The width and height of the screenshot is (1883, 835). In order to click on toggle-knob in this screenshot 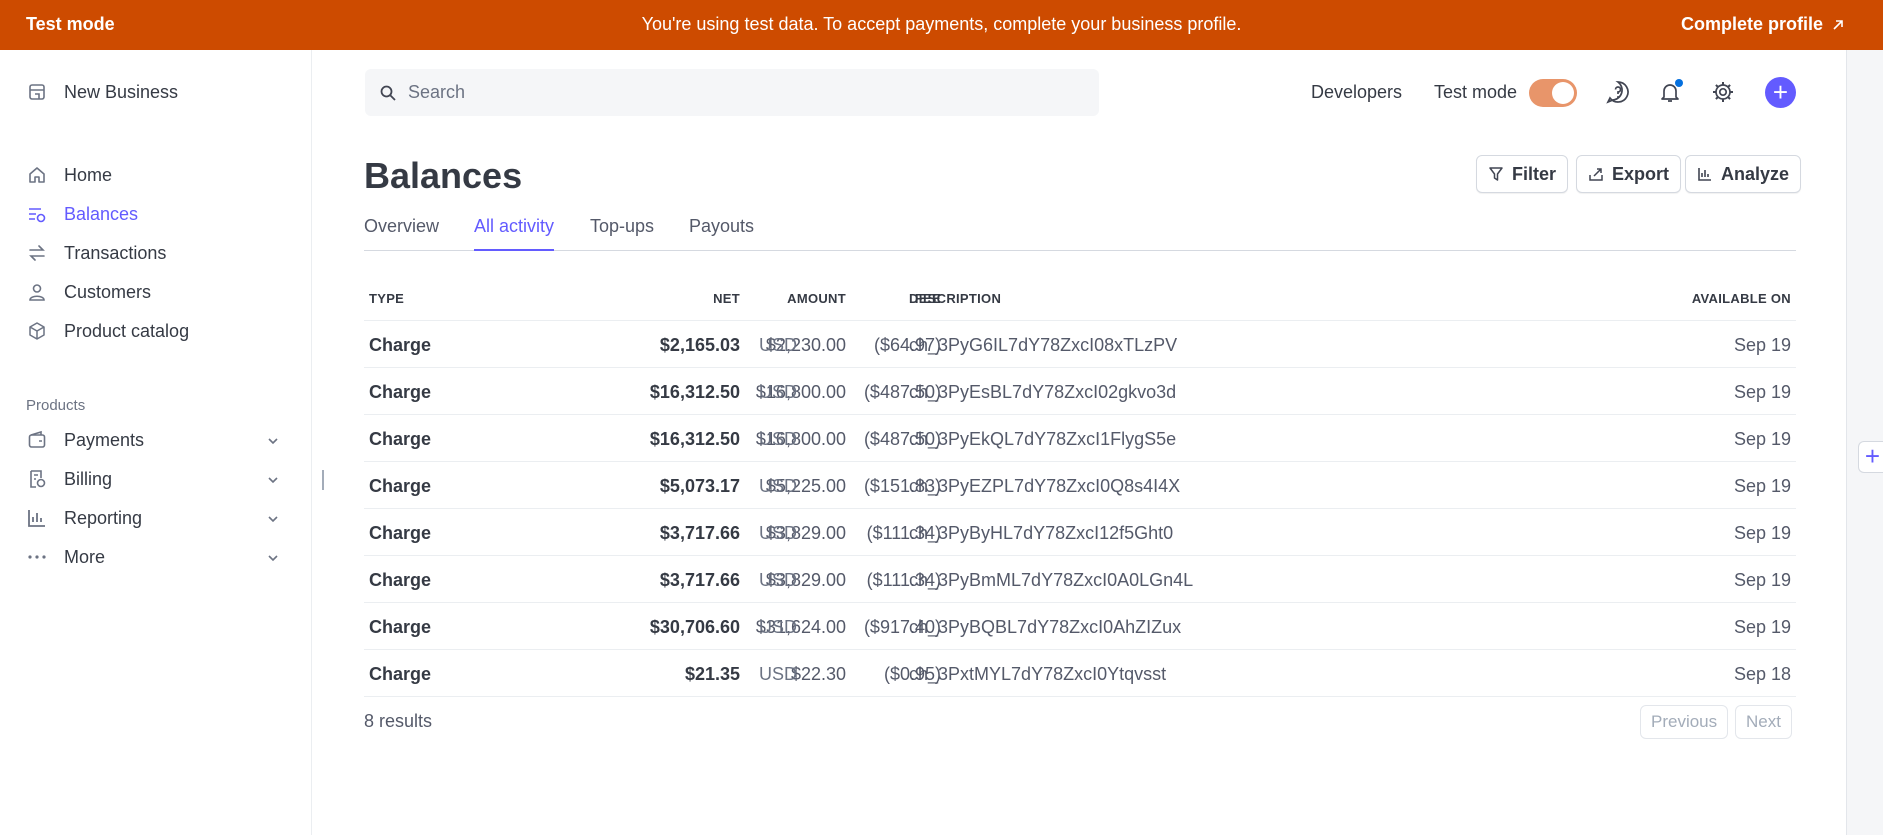, I will do `click(1563, 93)`.